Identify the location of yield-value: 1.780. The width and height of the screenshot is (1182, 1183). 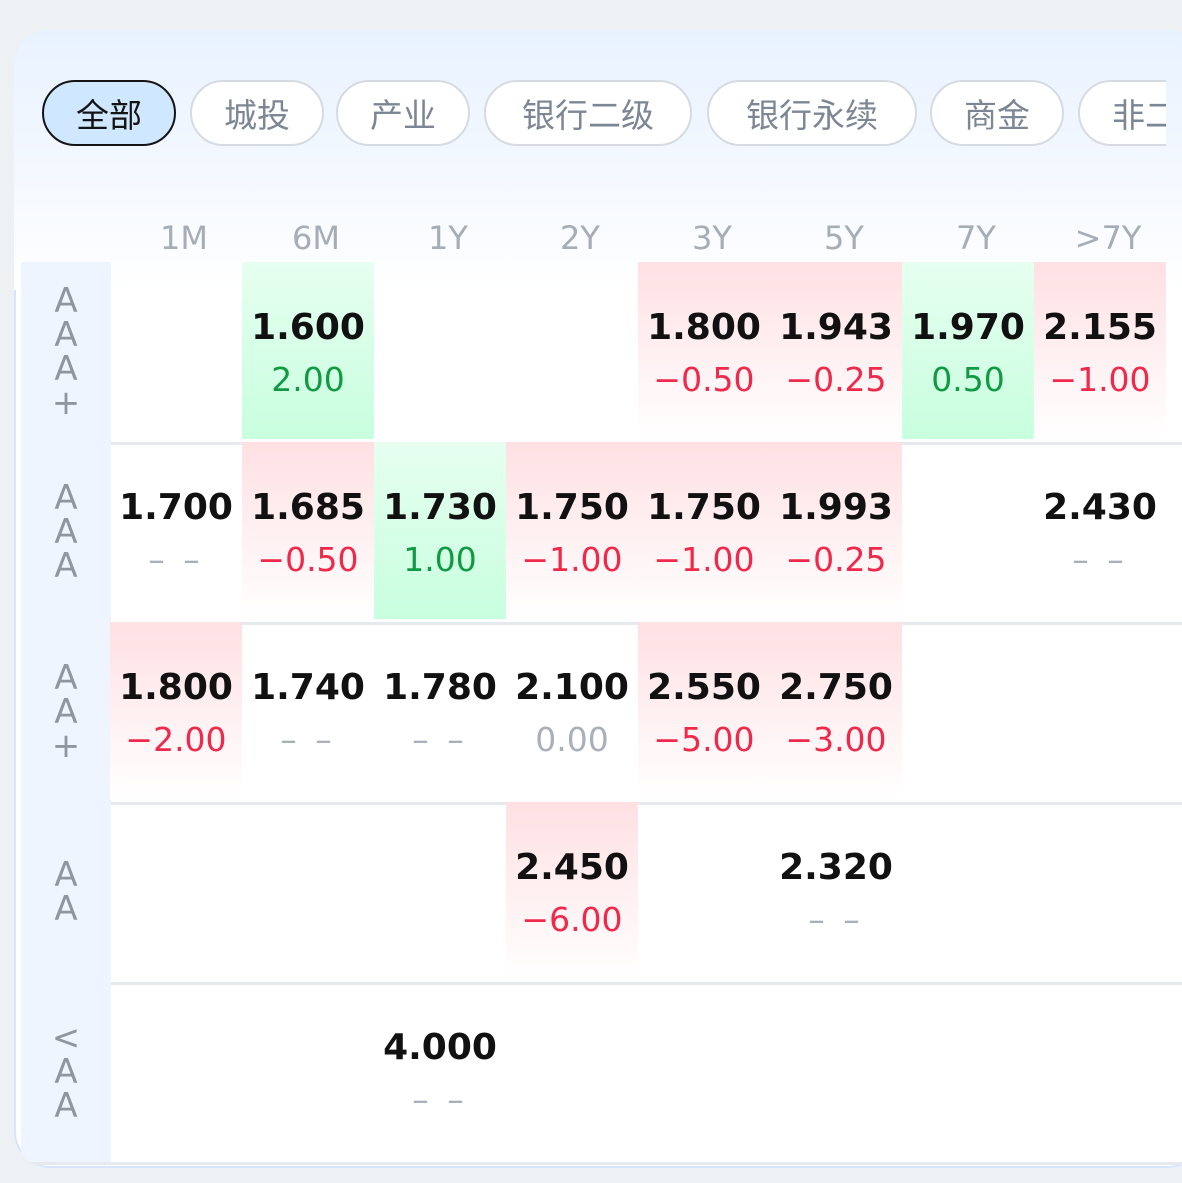
(440, 687).